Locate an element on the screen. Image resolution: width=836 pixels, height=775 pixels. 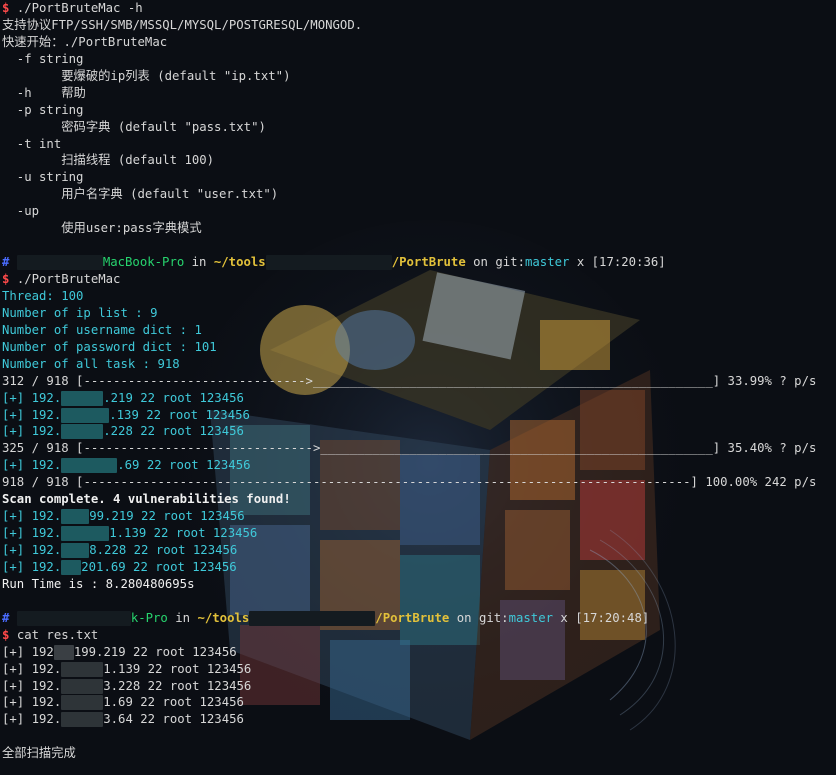
file-row-suffix: 1.69 22 root 123456 is located at coordinates (173, 702).